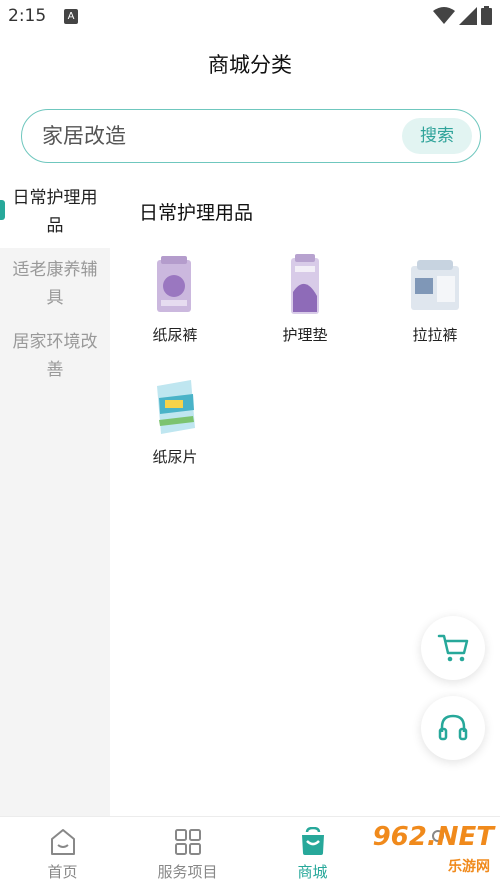  Describe the element at coordinates (433, 837) in the screenshot. I see `watermark-logo: 962.NET` at that location.